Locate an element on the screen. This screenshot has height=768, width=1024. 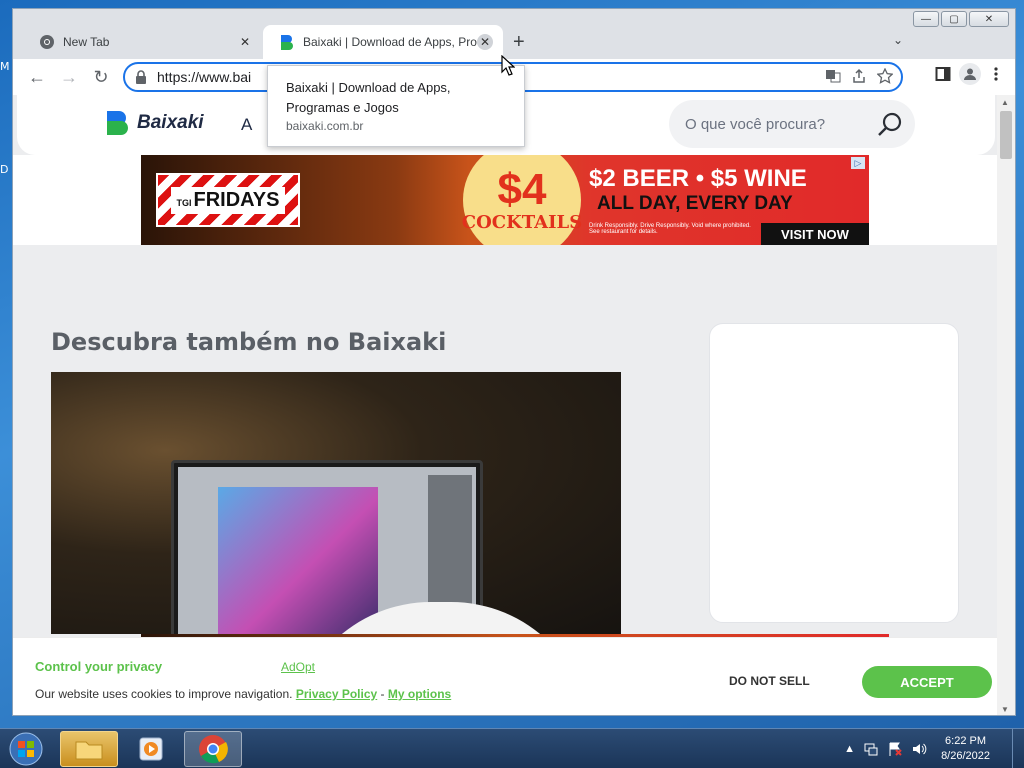
clock: 6:22 PM 8/26/2022 is located at coordinates (965, 749).